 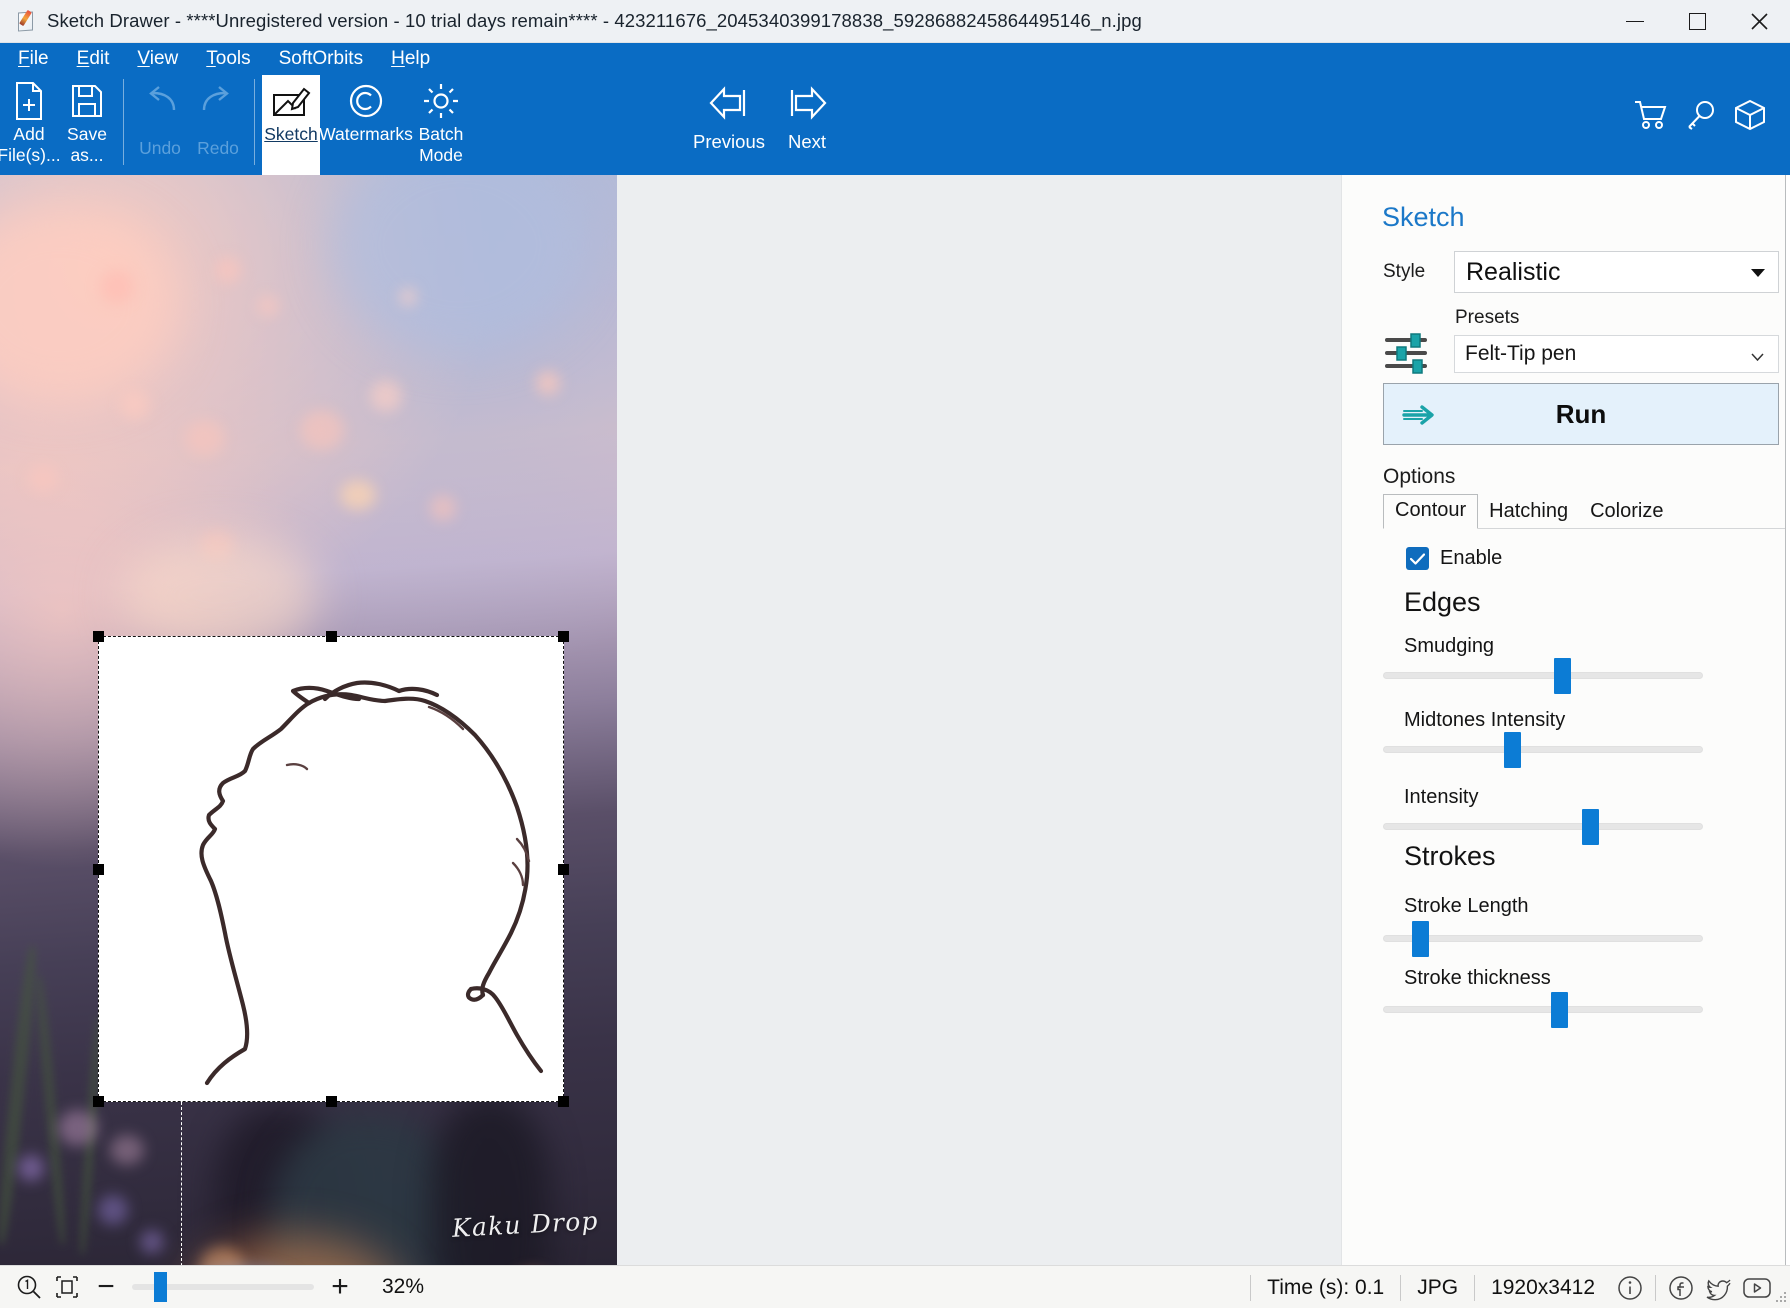 What do you see at coordinates (1757, 1288) in the screenshot?
I see `youtube-icon` at bounding box center [1757, 1288].